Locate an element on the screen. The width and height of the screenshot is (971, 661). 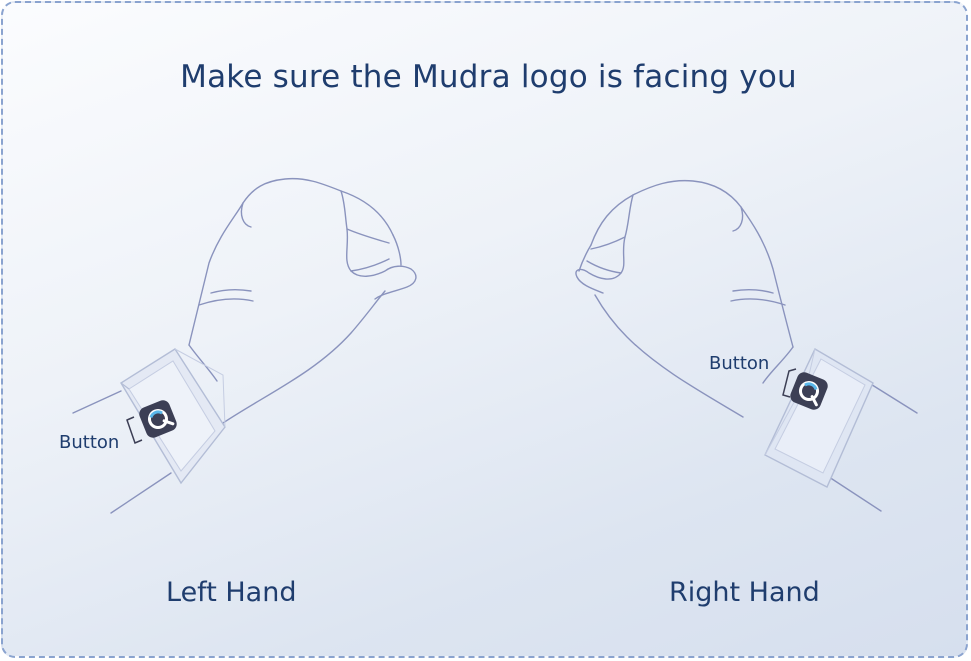
left-wristband is located at coordinates (173, 416).